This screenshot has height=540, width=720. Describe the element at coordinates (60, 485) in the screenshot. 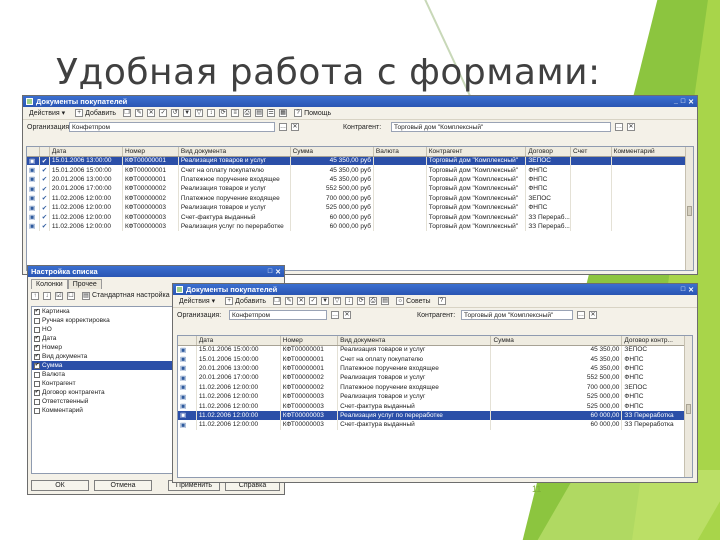

I see `ok-button: ОК` at that location.